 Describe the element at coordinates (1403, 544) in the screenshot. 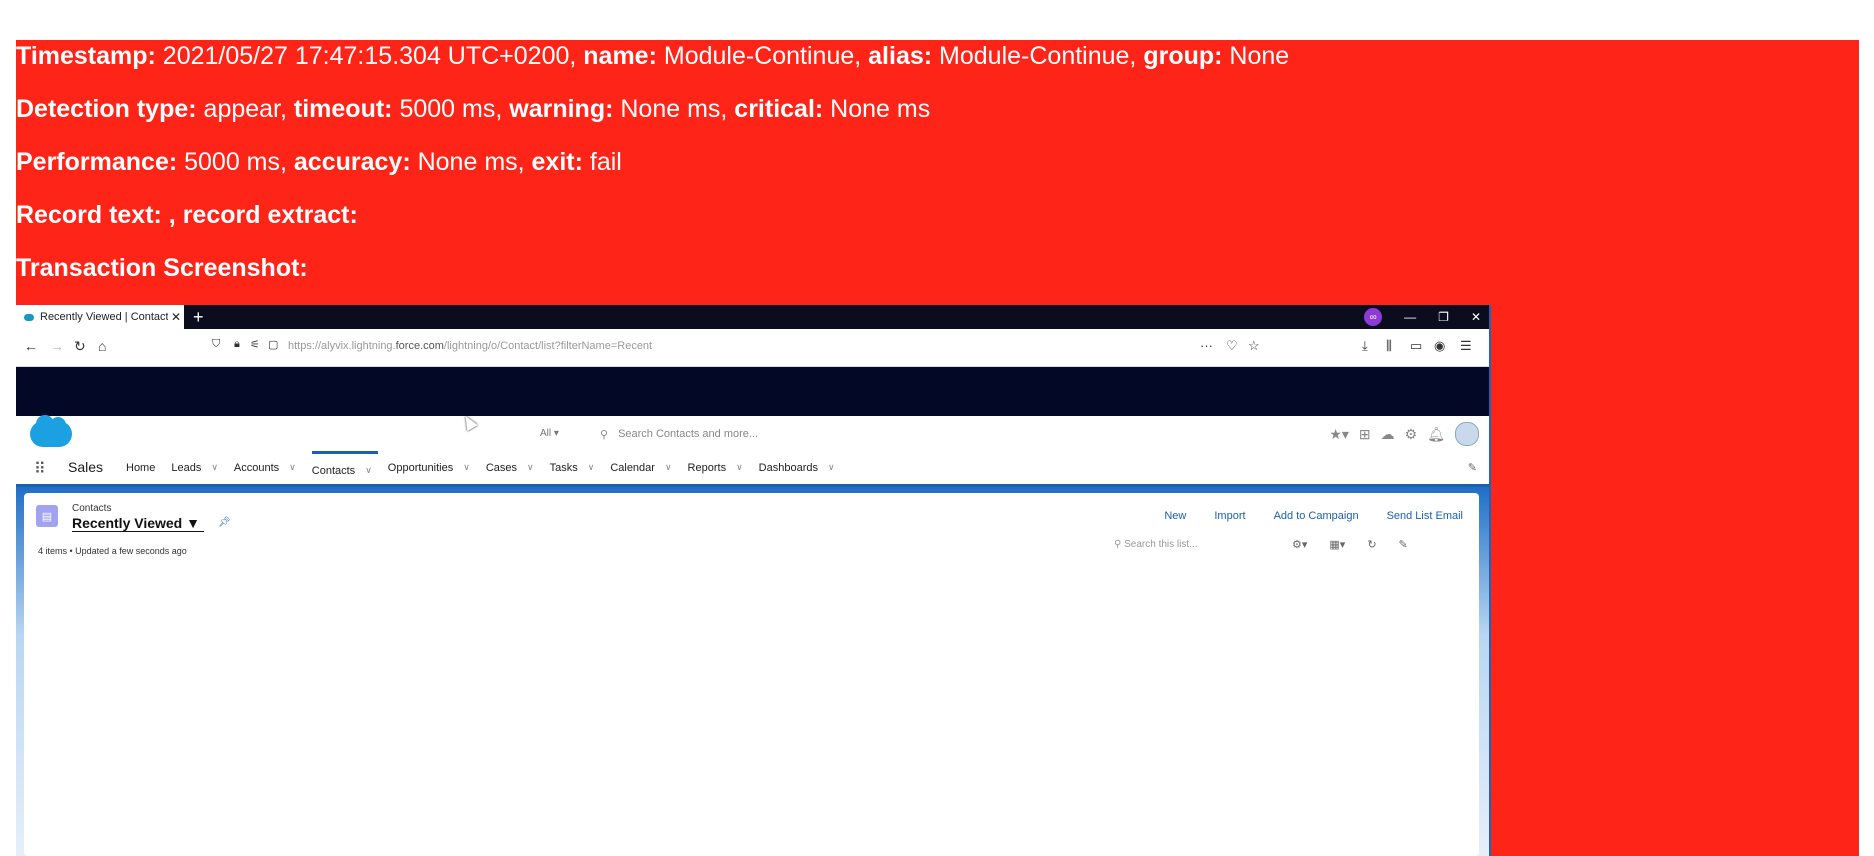

I see `edit-list-pencil-icon: ✎` at that location.